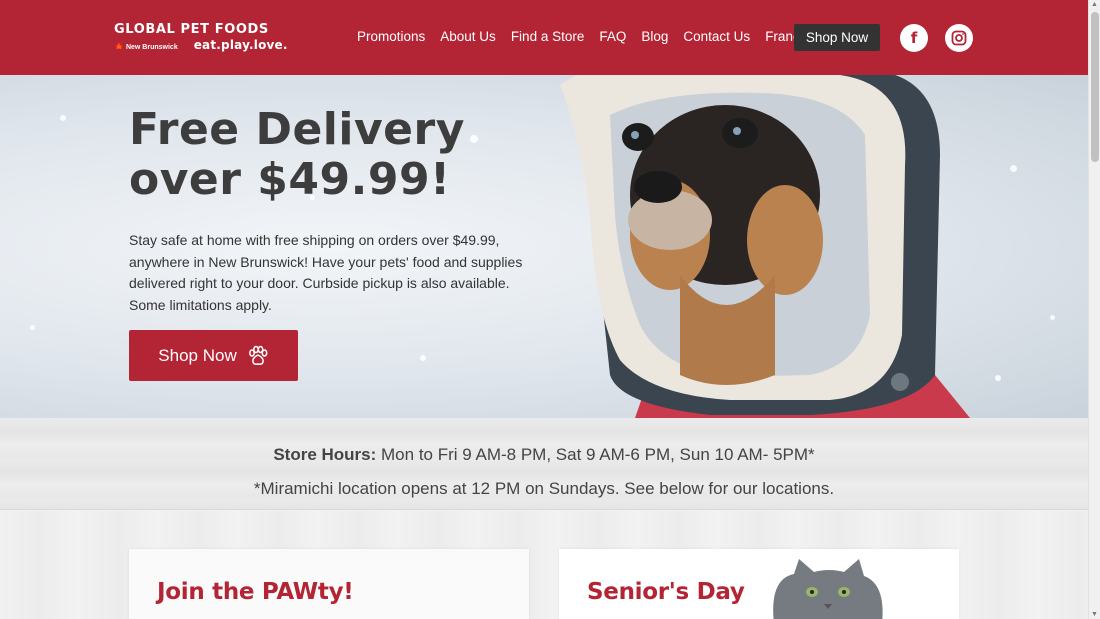 The width and height of the screenshot is (1100, 619). Describe the element at coordinates (1094, 614) in the screenshot. I see `scroll-down-arrow-icon: ▼` at that location.